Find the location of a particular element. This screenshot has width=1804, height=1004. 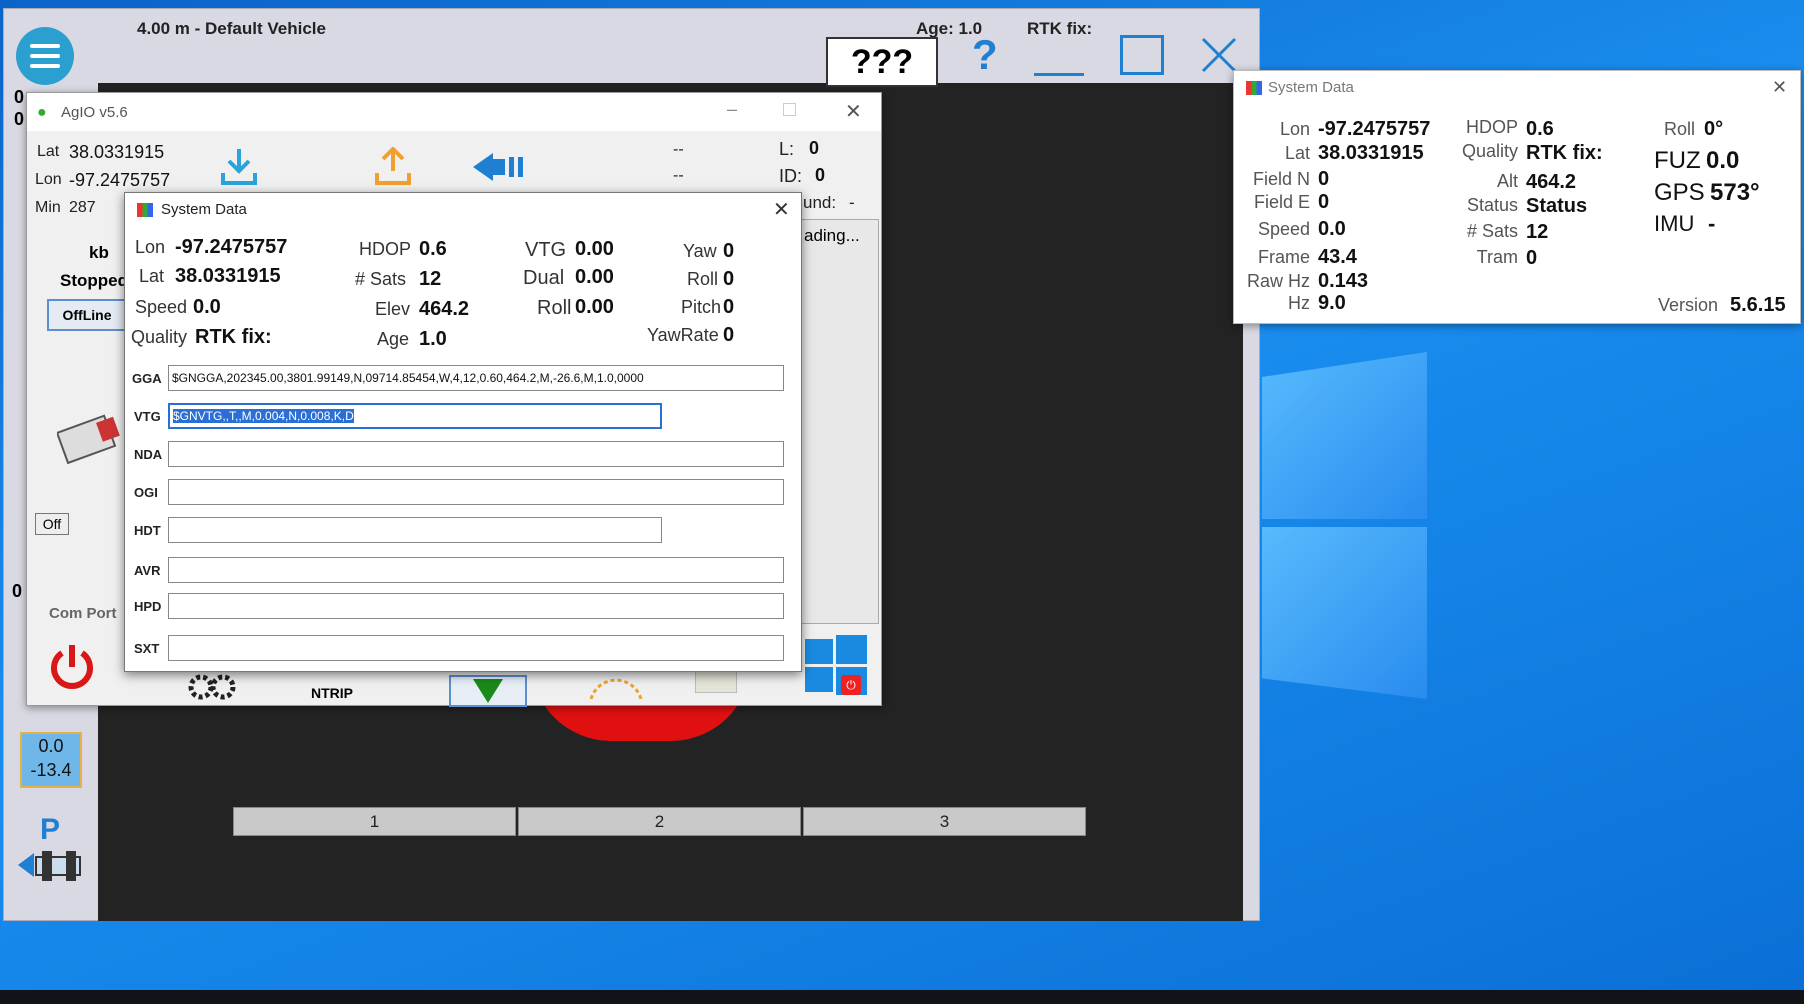

avr-label: AVR is located at coordinates (147, 570).